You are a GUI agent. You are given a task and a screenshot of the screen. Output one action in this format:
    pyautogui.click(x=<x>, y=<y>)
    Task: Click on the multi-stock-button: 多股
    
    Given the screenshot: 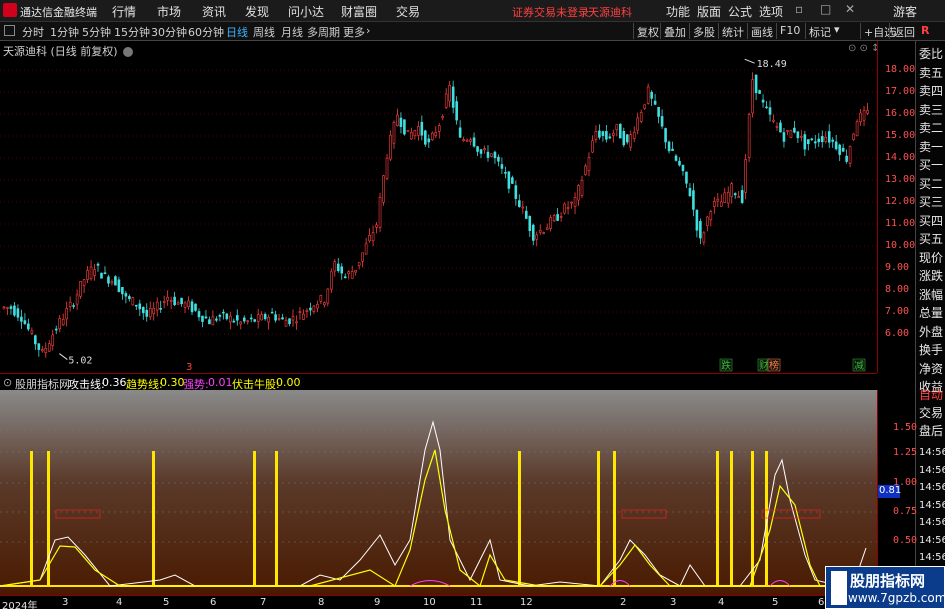 What is the action you would take?
    pyautogui.click(x=703, y=31)
    